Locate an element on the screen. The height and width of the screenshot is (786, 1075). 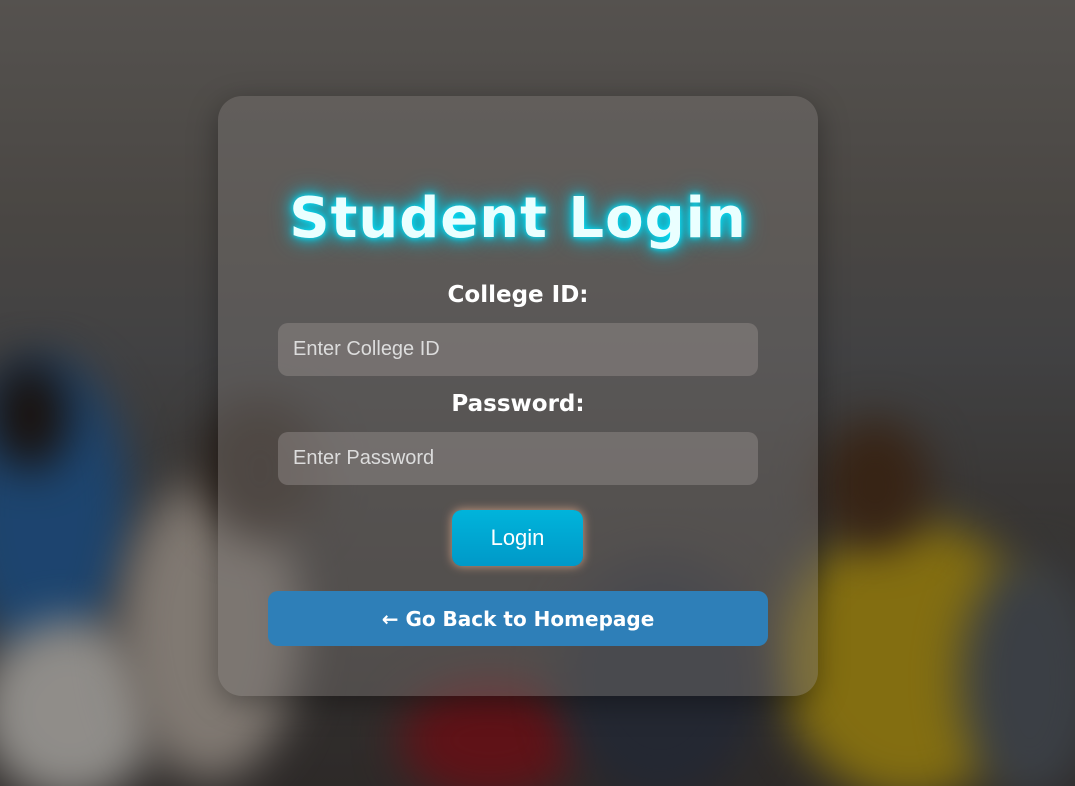
back-to-homepage-button: ← Go Back to Homepage is located at coordinates (518, 618).